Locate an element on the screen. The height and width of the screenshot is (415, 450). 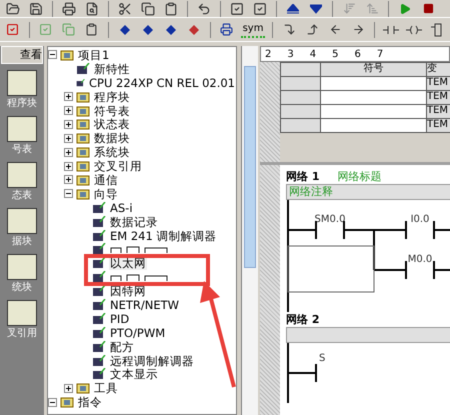
tree-item: 符号表 is located at coordinates (112, 111).